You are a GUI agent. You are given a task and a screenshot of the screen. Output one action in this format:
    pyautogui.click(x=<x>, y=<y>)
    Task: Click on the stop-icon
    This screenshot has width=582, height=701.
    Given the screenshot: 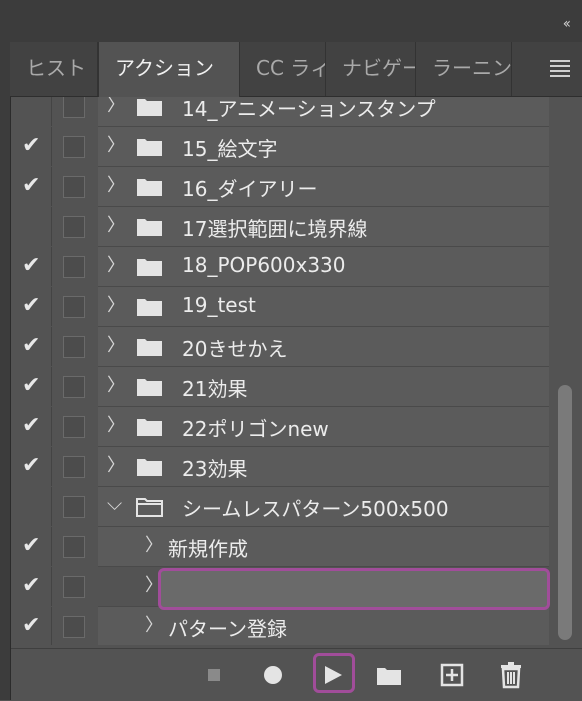 What is the action you would take?
    pyautogui.click(x=214, y=675)
    